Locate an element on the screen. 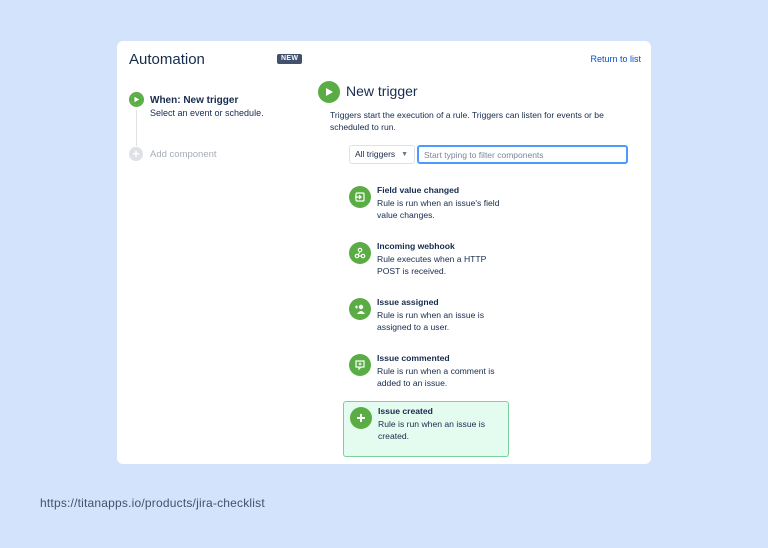  trigger-name: Field value changed is located at coordinates (418, 190).